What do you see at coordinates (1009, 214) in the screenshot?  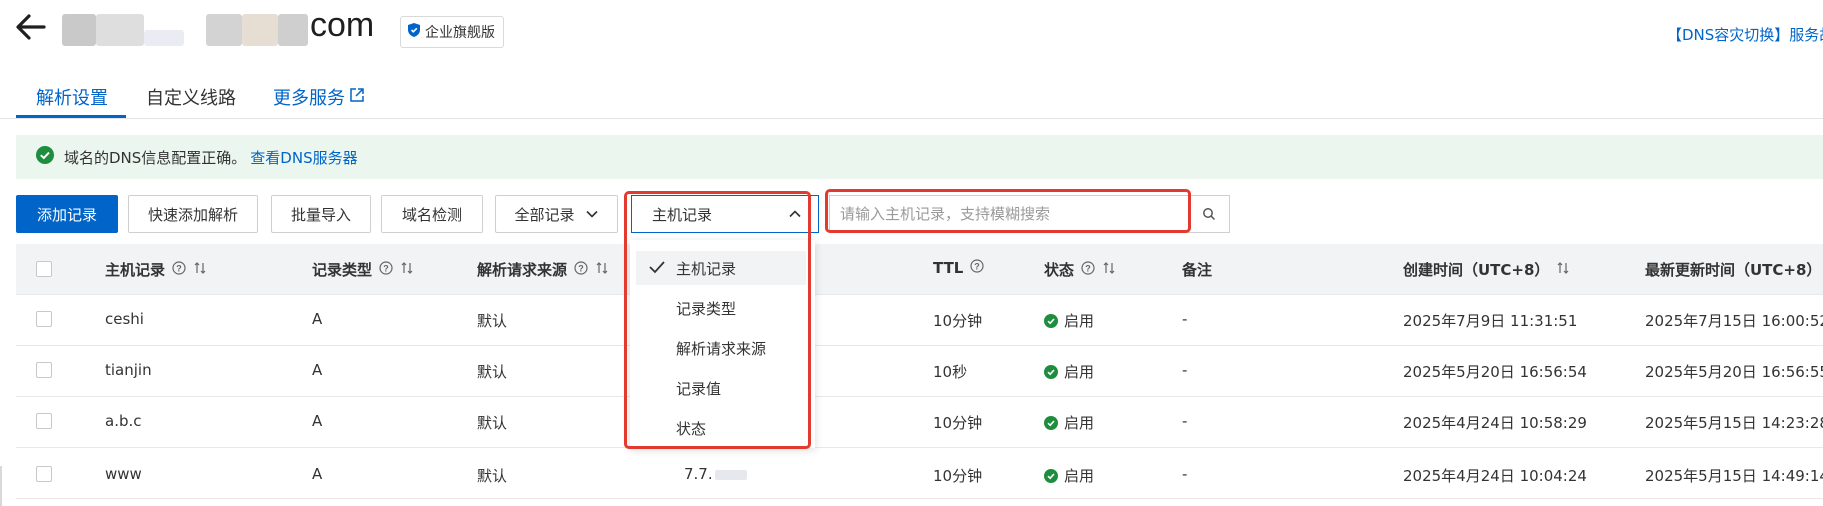 I see `search-input` at bounding box center [1009, 214].